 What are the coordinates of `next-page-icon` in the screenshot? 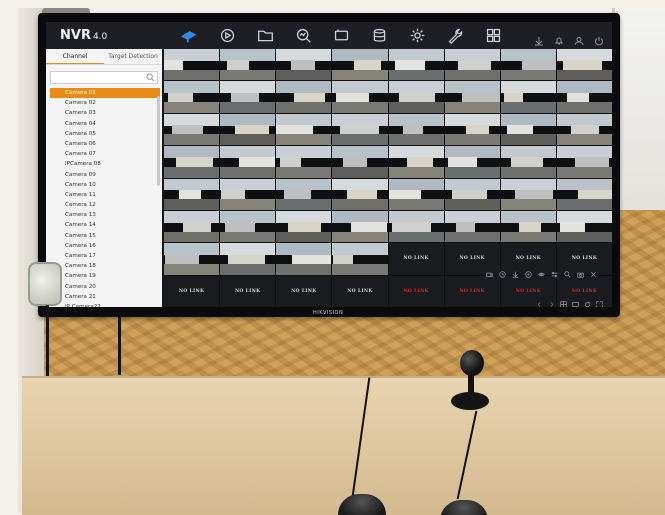 It's located at (551, 300).